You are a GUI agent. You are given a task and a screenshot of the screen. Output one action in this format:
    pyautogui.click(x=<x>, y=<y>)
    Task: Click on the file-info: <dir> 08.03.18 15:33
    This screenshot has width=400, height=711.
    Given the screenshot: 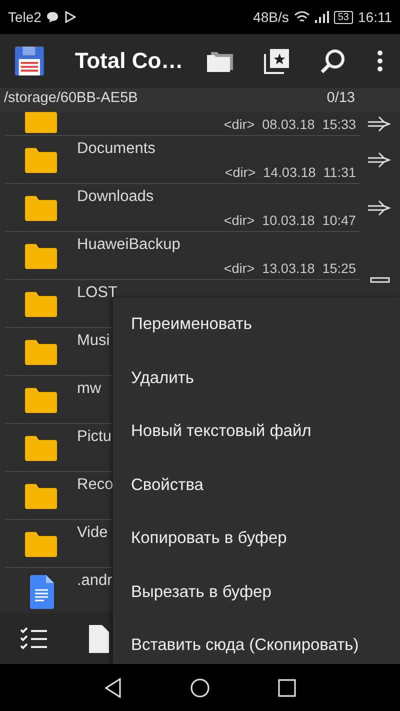 What is the action you would take?
    pyautogui.click(x=290, y=124)
    